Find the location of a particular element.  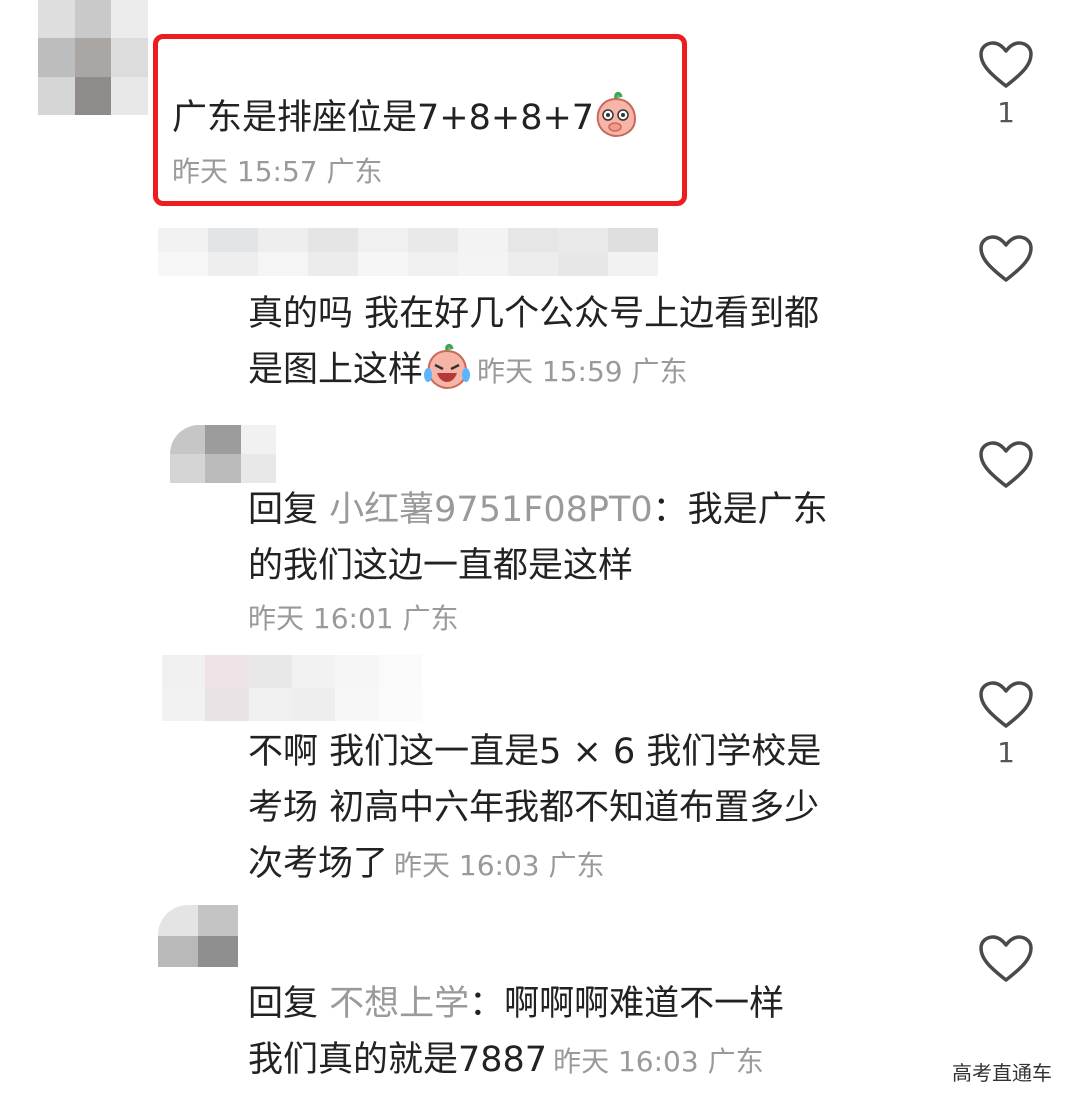

username is located at coordinates (408, 252).